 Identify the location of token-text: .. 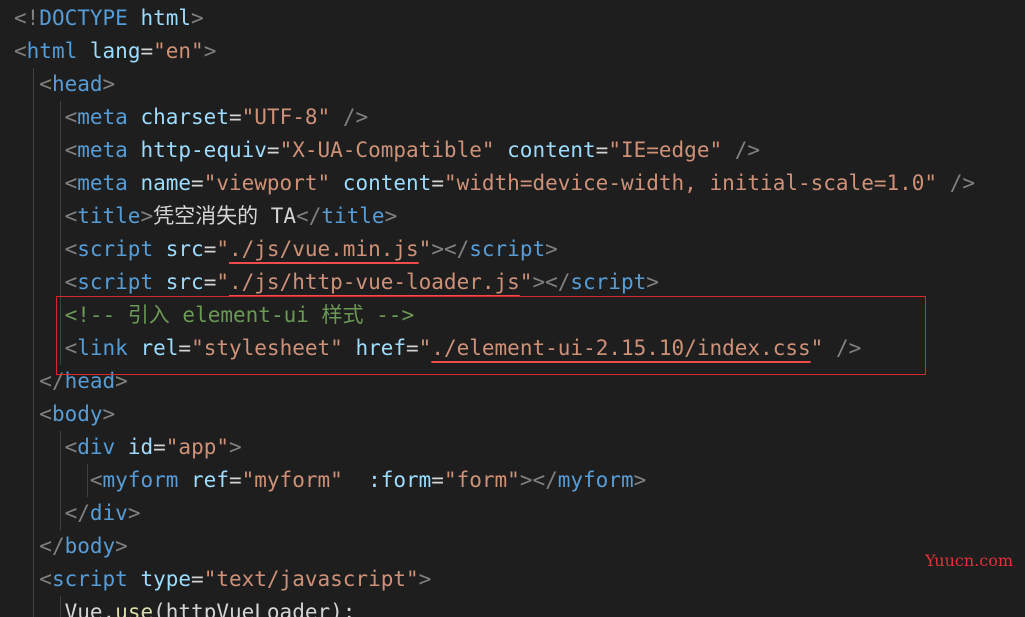
(109, 608).